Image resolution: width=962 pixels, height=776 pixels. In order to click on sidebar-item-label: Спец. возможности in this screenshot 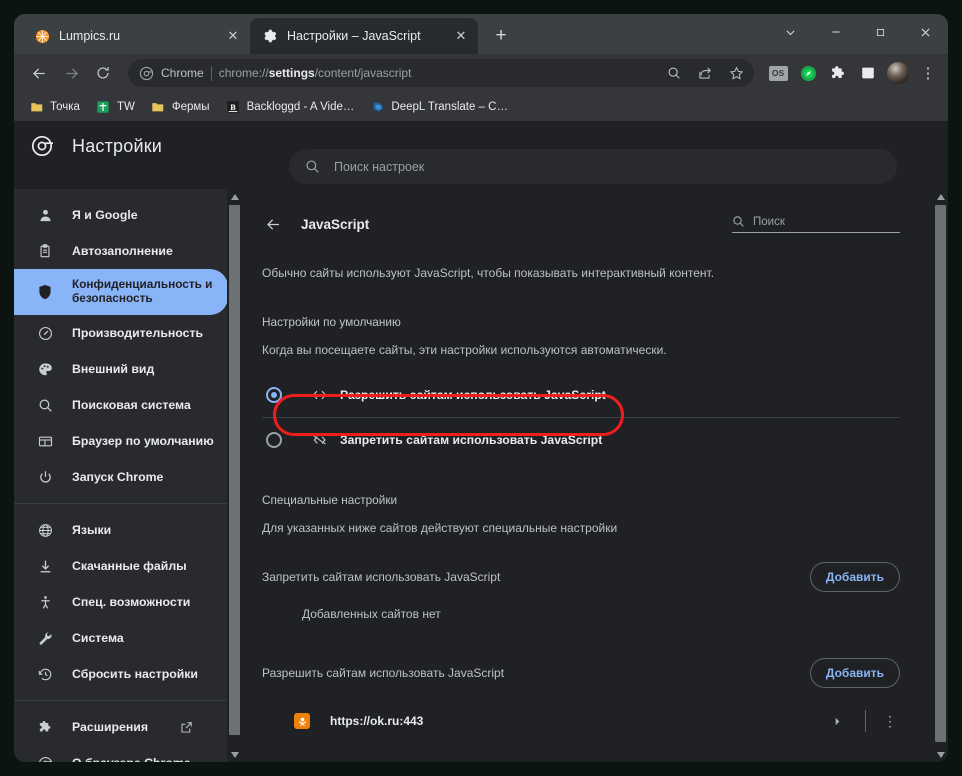, I will do `click(131, 602)`.